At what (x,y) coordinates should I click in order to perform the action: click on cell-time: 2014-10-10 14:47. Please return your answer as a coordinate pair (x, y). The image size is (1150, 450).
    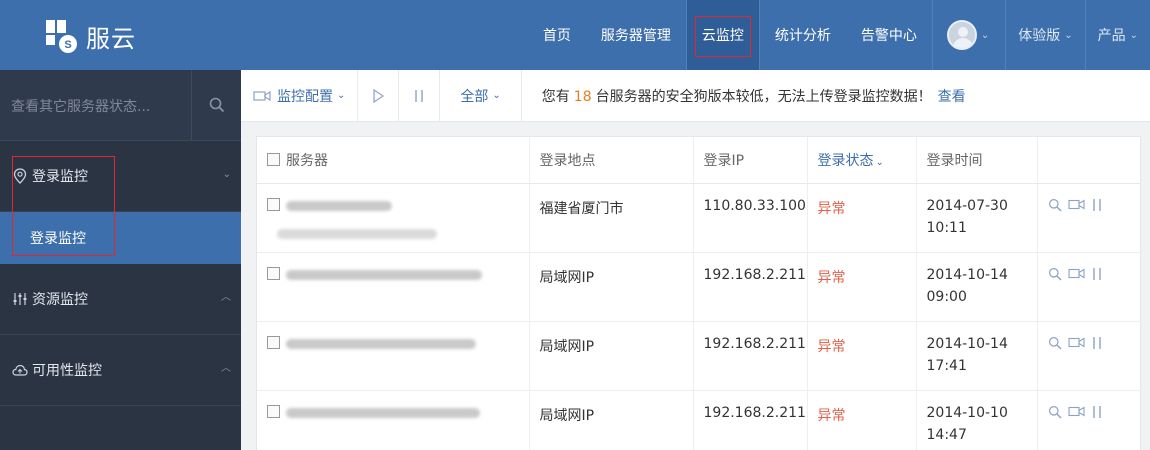
    Looking at the image, I should click on (977, 420).